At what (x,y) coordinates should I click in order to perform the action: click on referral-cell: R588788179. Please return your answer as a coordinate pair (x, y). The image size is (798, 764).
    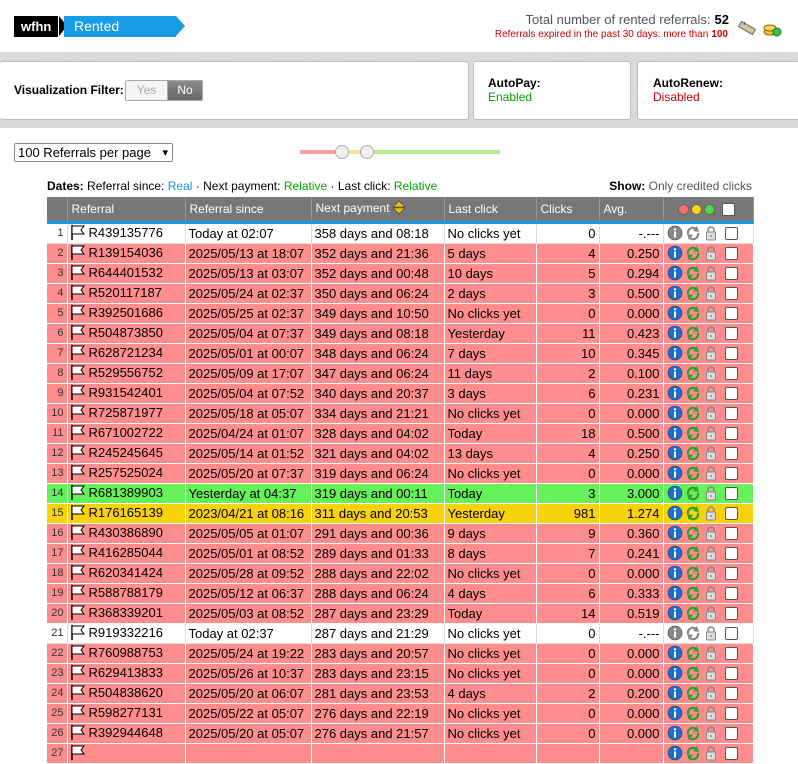
    Looking at the image, I should click on (126, 593).